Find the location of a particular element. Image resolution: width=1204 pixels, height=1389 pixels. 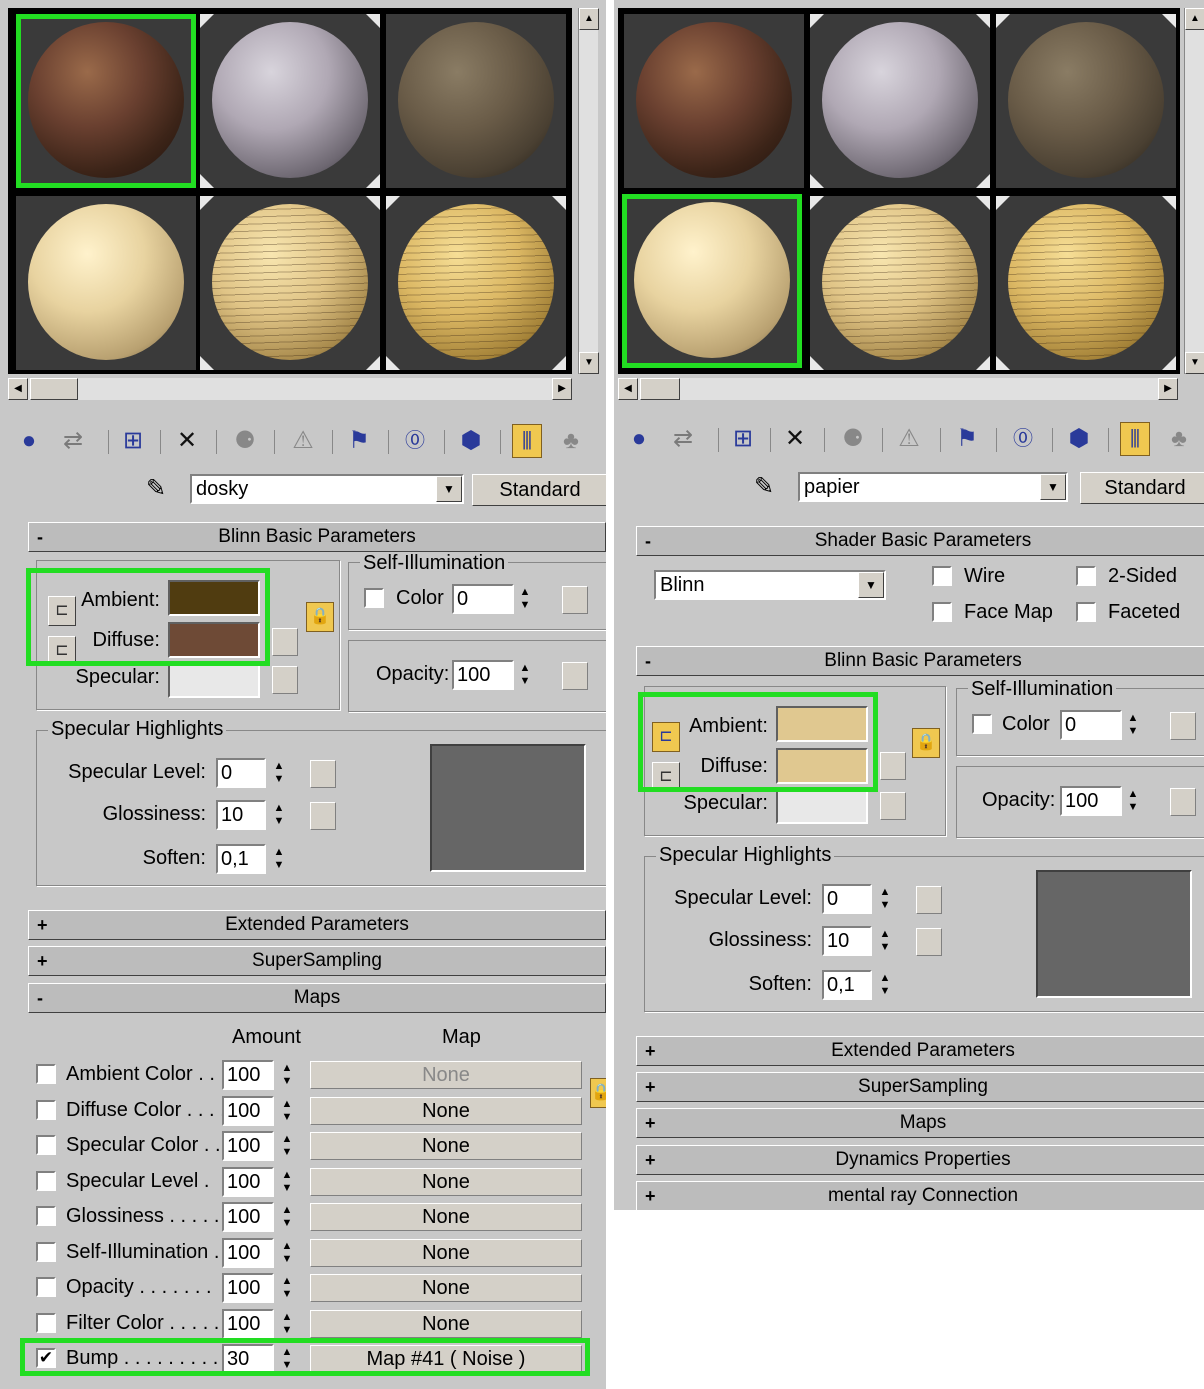

glossiness-input: 10 is located at coordinates (847, 941).